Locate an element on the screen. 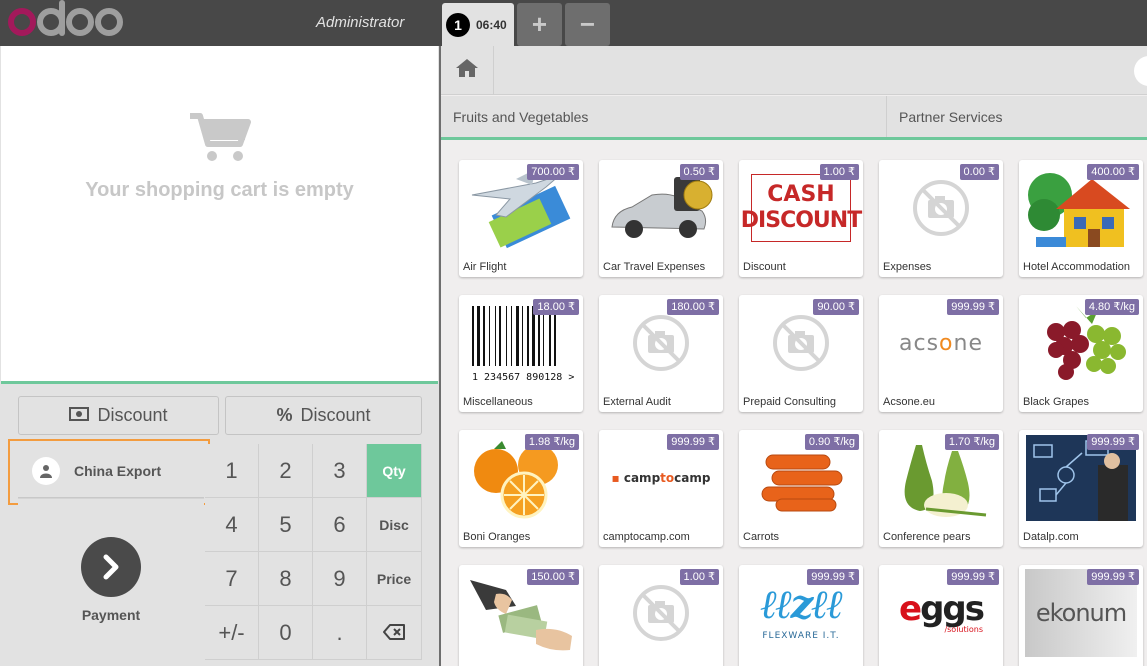 This screenshot has height=666, width=1147. delete-order-button: − is located at coordinates (587, 24).